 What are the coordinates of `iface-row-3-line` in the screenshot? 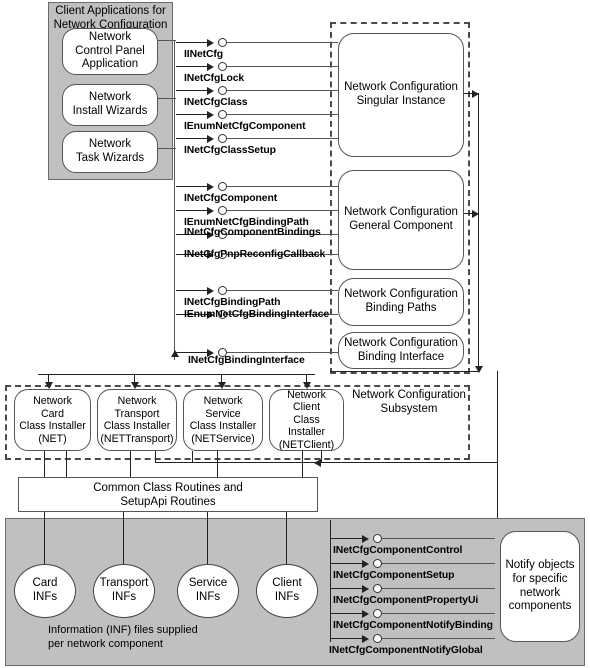 It's located at (282, 91).